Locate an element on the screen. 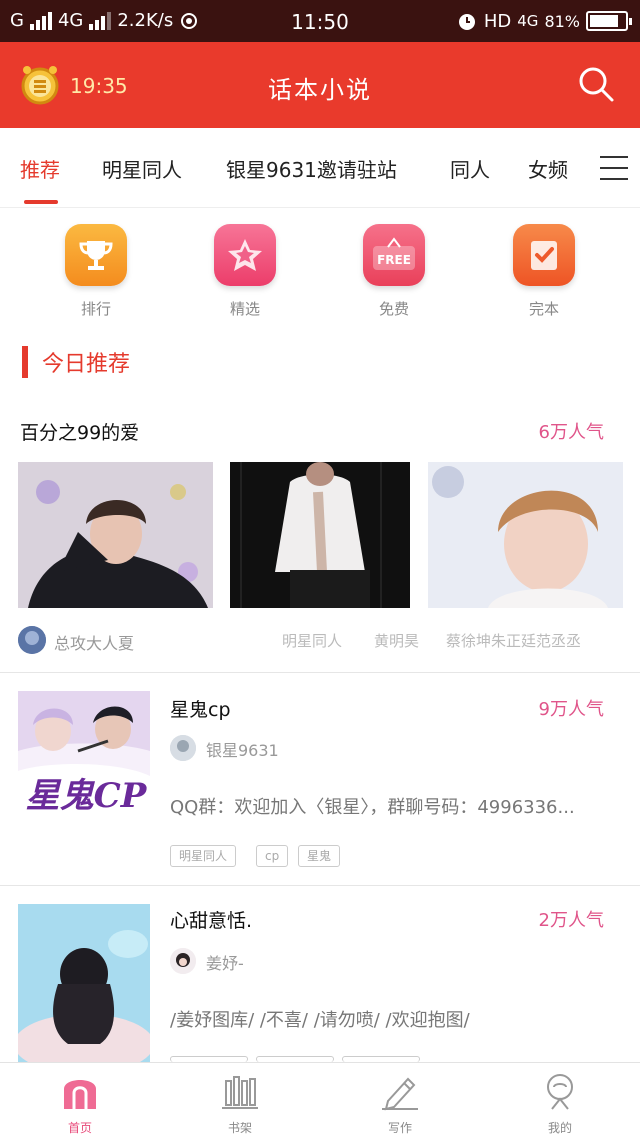  nav-profile: 我的 is located at coordinates (560, 1103).